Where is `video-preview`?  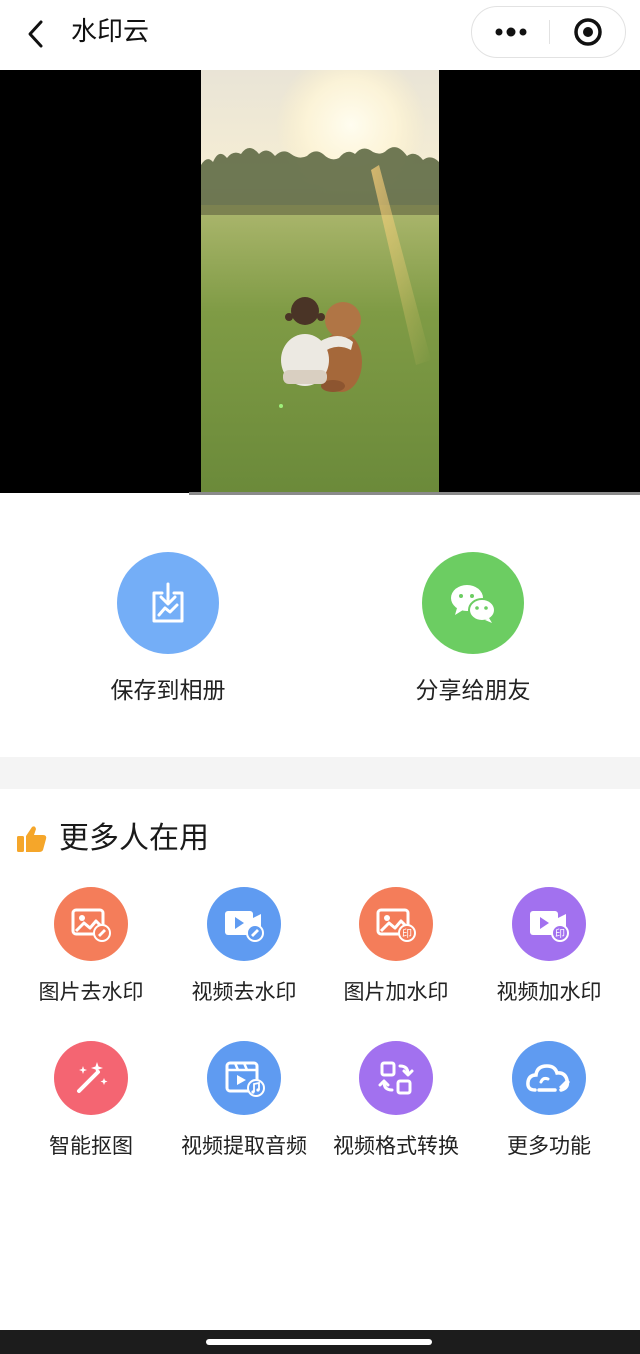
video-preview is located at coordinates (320, 281).